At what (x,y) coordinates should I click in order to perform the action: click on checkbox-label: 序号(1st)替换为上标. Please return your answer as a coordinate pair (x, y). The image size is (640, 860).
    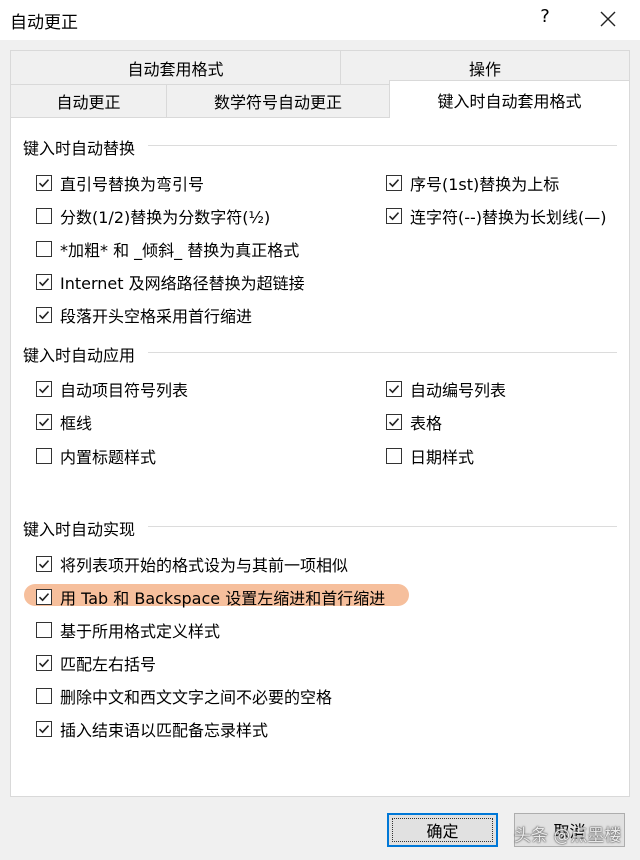
    Looking at the image, I should click on (485, 184).